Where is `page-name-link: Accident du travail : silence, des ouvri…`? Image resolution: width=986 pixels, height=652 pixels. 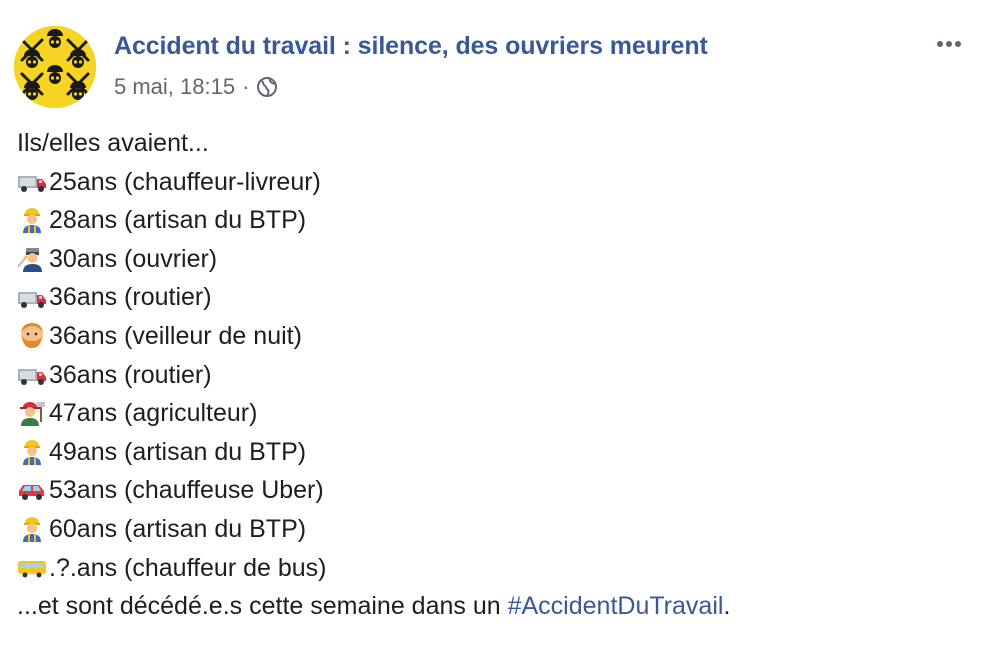 page-name-link: Accident du travail : silence, des ouvri… is located at coordinates (411, 46).